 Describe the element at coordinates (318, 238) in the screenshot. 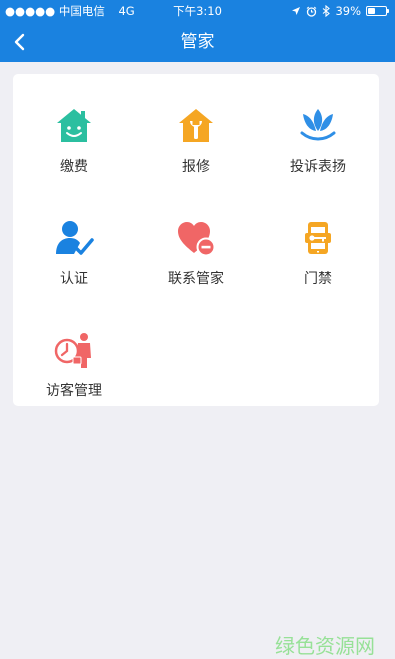

I see `access-phone-key-icon` at that location.